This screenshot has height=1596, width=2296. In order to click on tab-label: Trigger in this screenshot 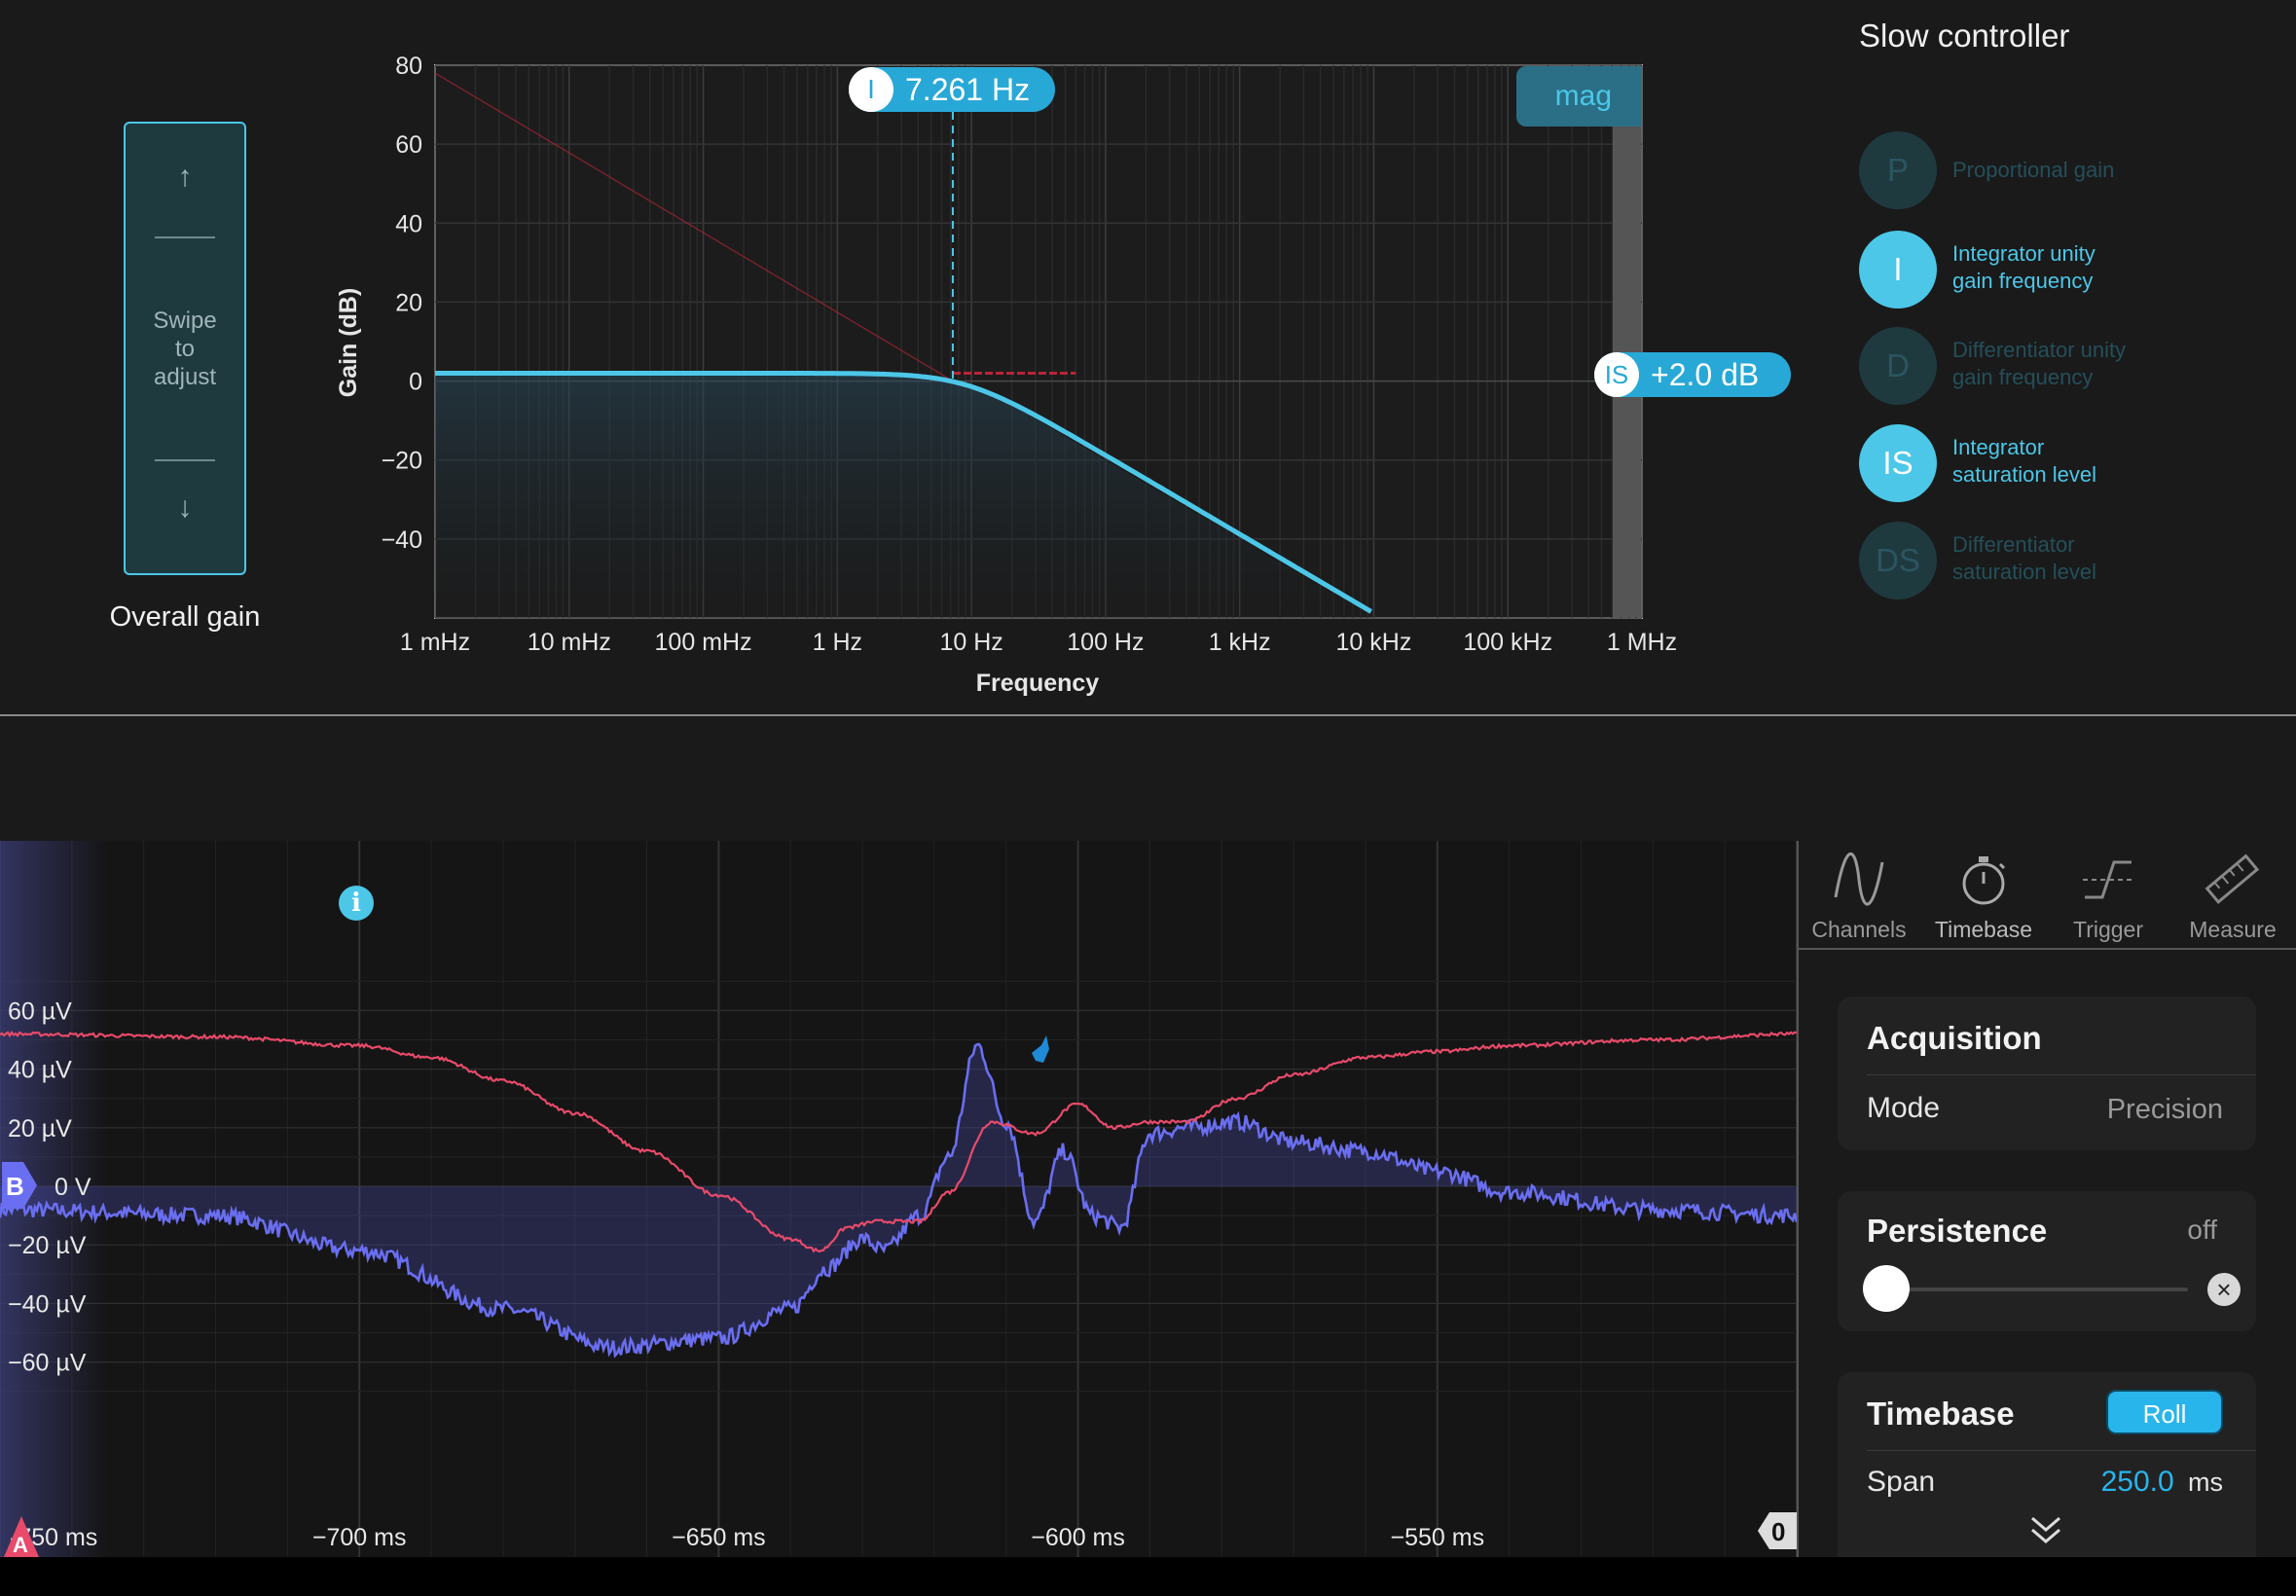, I will do `click(2108, 929)`.